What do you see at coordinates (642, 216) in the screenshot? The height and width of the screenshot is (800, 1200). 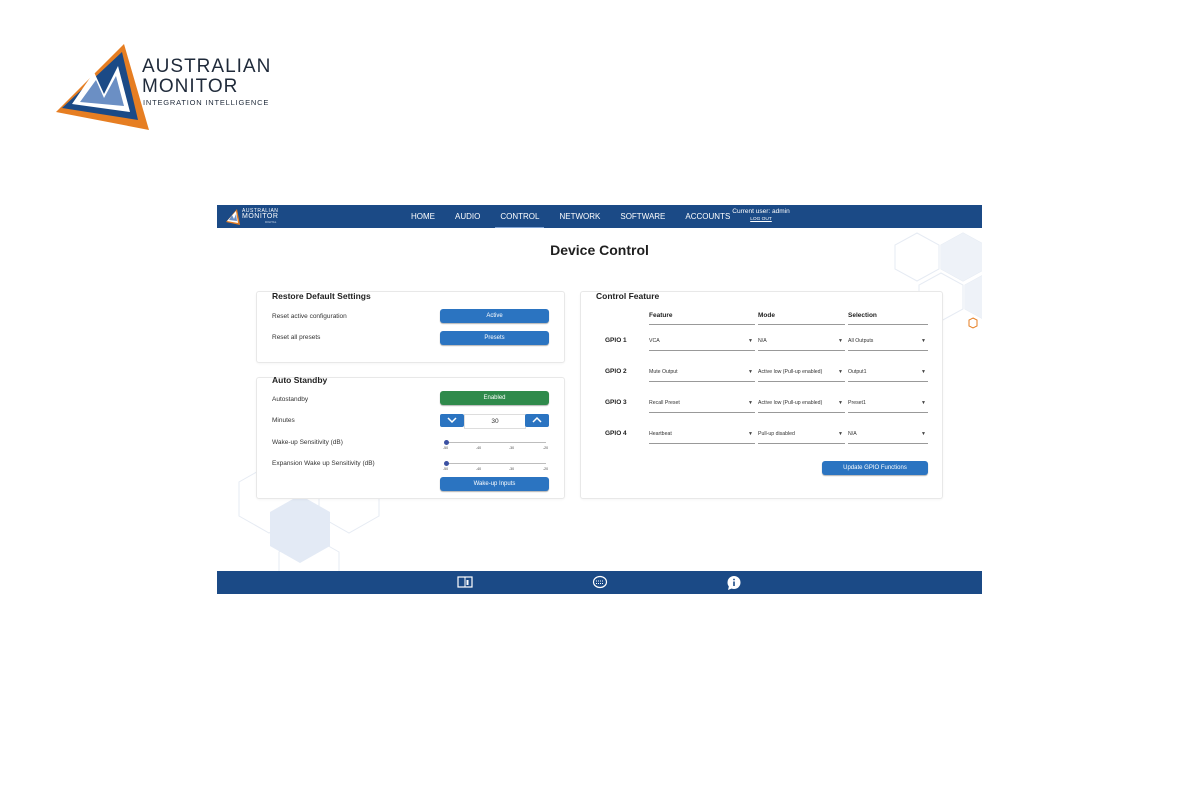 I see `nav-software: SOFTWARE` at bounding box center [642, 216].